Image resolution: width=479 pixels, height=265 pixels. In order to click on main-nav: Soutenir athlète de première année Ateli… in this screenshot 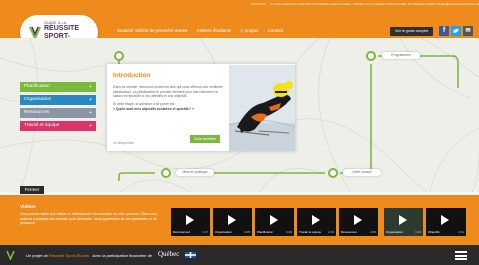, I will do `click(204, 30)`.